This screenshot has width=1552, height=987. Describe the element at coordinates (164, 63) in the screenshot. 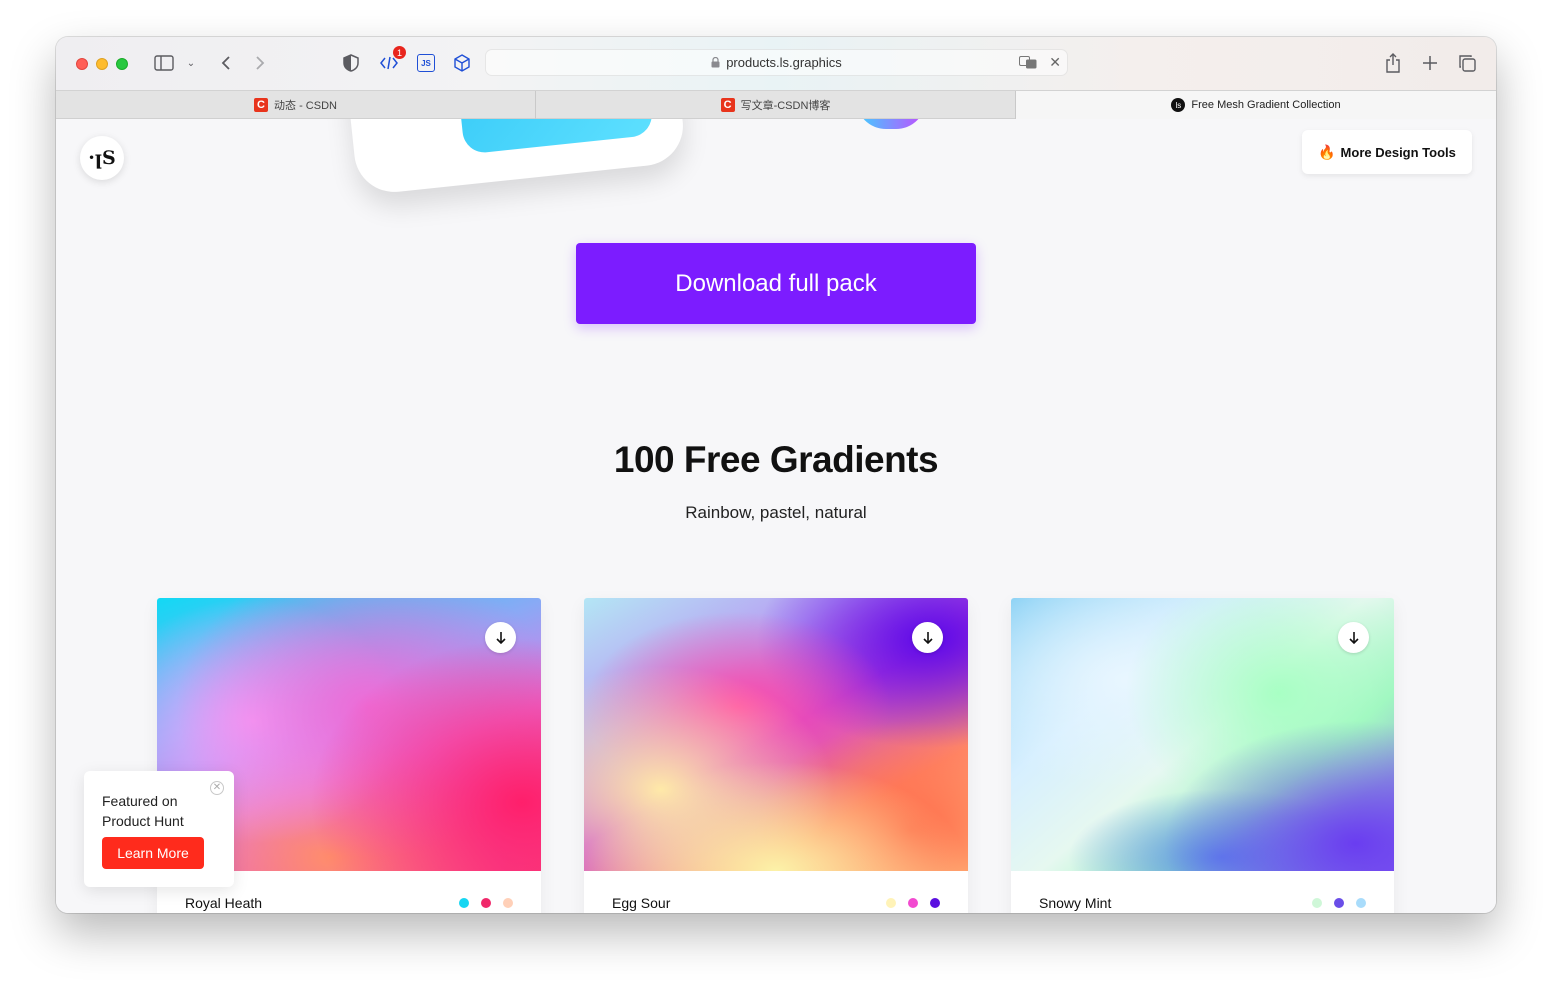

I see `sidebar-toggle-icon` at that location.